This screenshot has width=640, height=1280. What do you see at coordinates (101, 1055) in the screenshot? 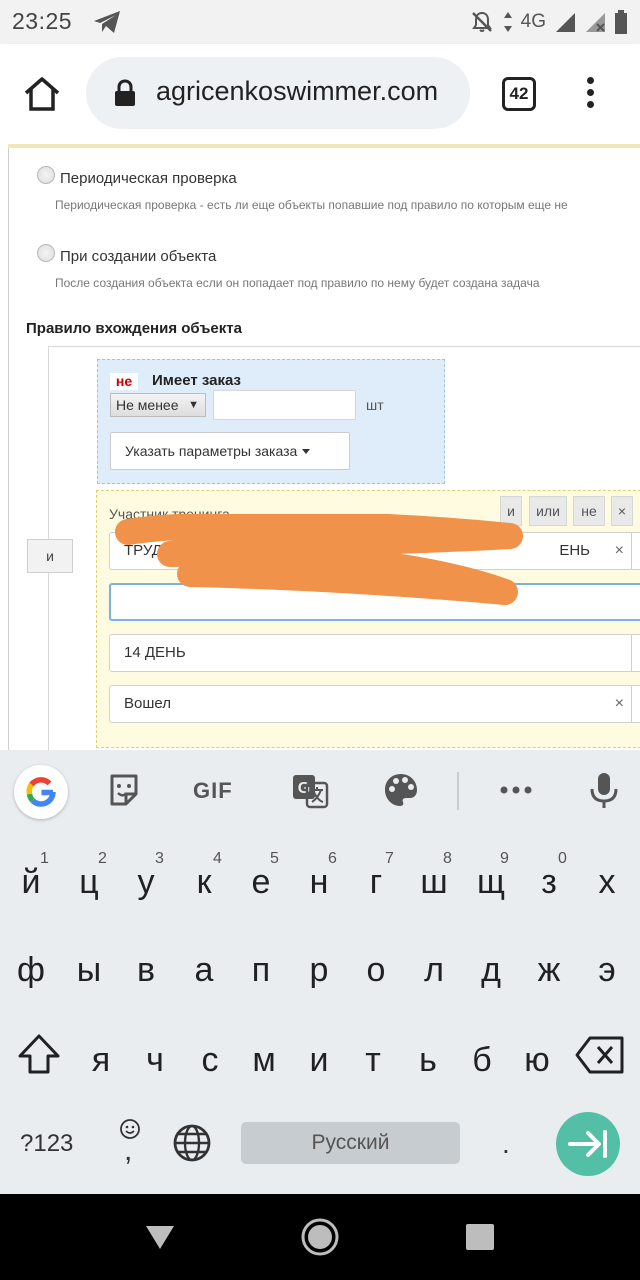
I see `key-я: я` at bounding box center [101, 1055].